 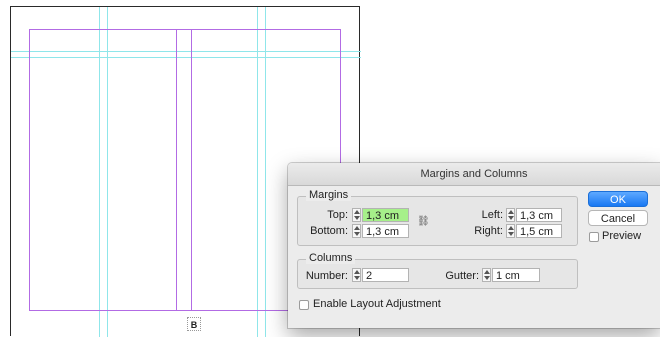 What do you see at coordinates (492, 215) in the screenshot?
I see `left-label: Left:` at bounding box center [492, 215].